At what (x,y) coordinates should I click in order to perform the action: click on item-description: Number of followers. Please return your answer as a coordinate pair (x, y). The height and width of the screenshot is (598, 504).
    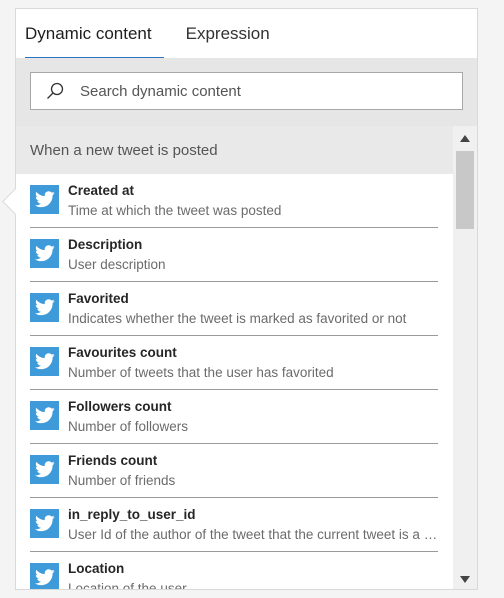
    Looking at the image, I should click on (128, 426).